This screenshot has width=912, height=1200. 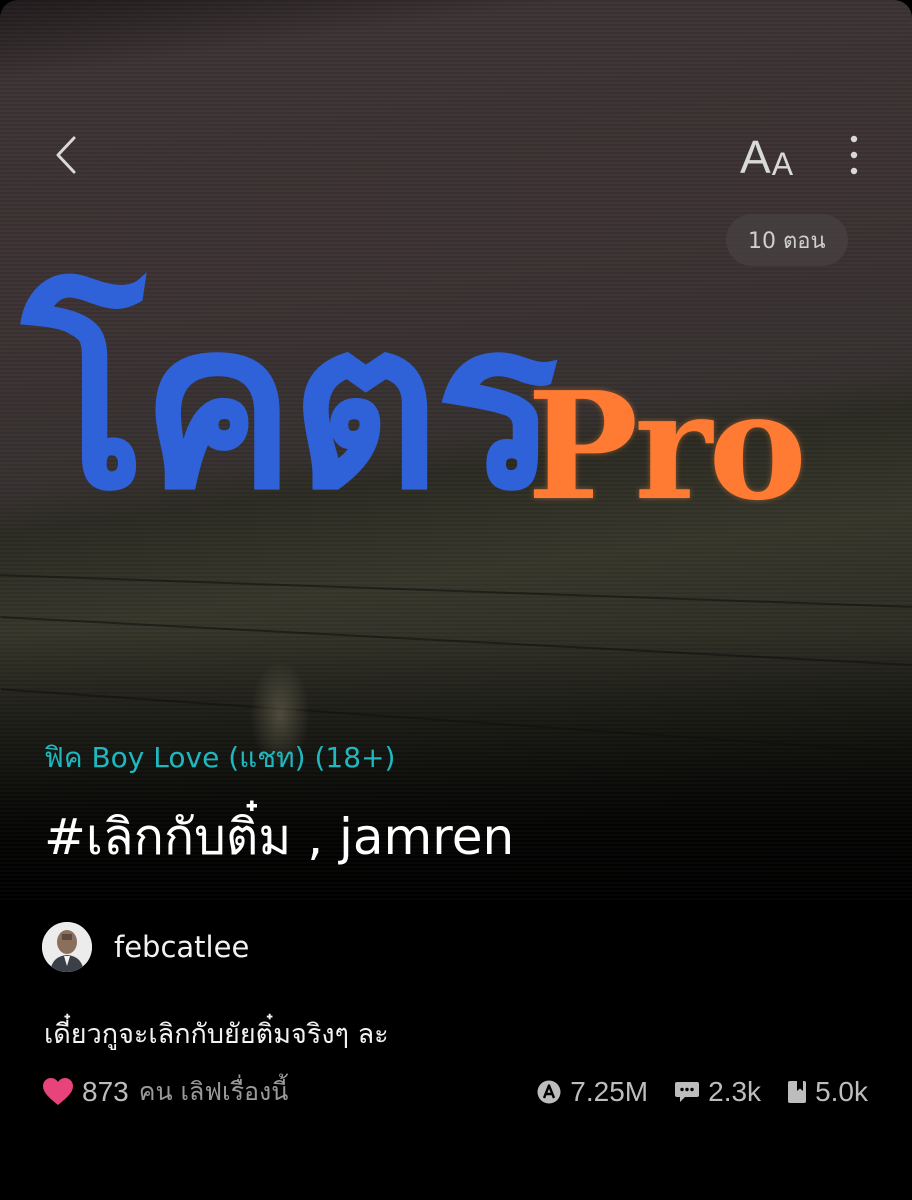 I want to click on stats-row: 873 คน เลิฟเรื่องนี้ 7.25M 2.3k 5.0k, so click(x=455, y=1092).